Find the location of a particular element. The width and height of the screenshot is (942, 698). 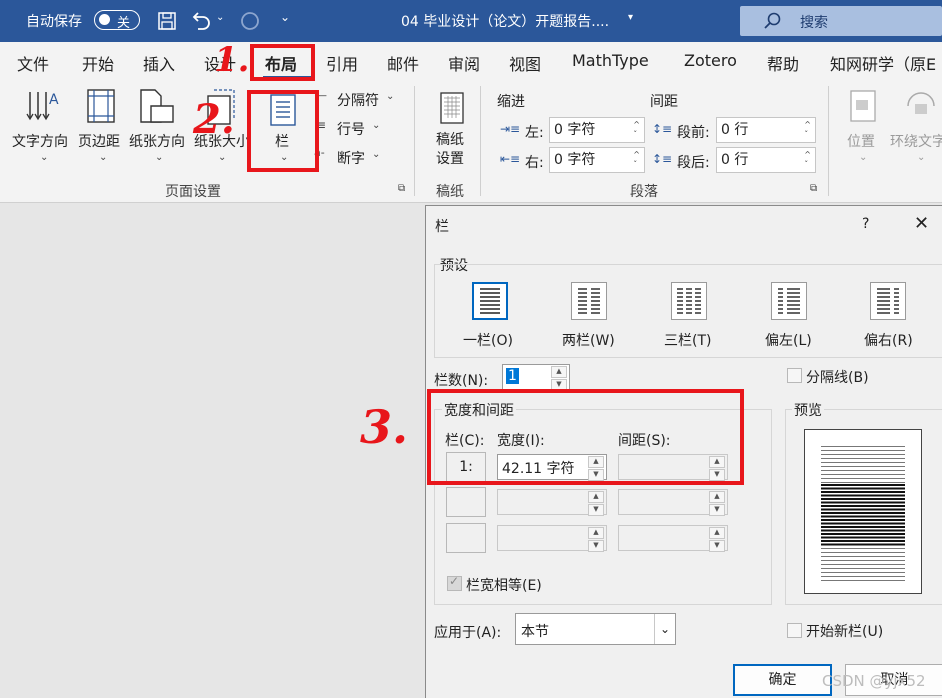

preview-text-below is located at coordinates (863, 565).